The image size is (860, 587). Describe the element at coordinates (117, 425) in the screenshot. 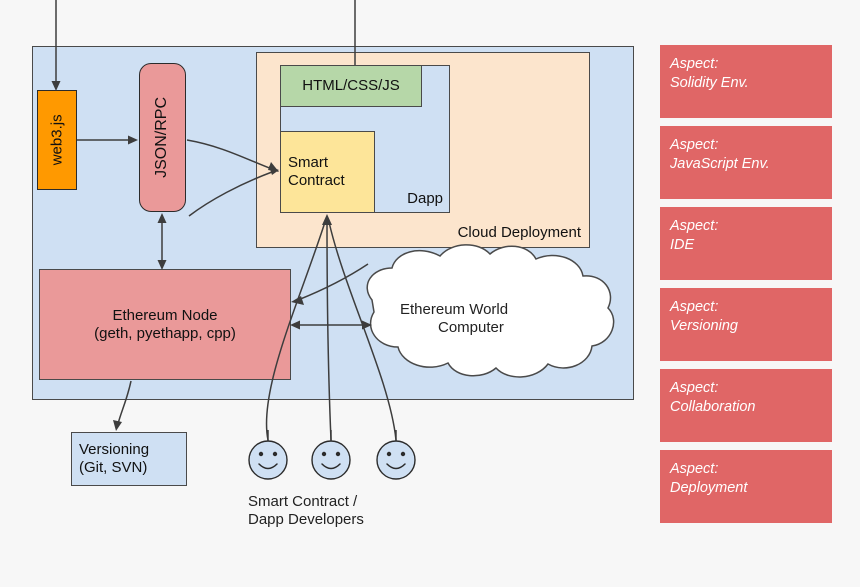

I see `arrowhead-node-to-versioning` at that location.